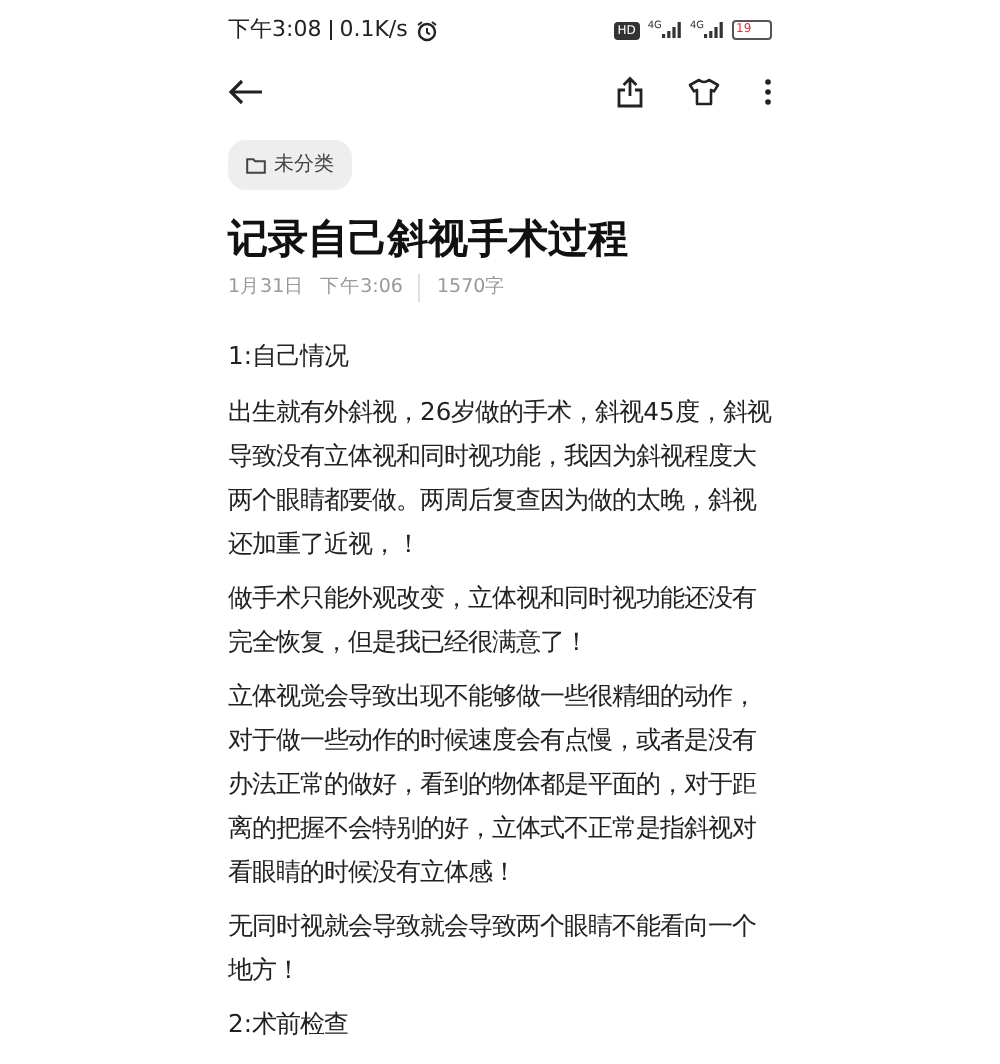 The width and height of the screenshot is (1000, 1064). What do you see at coordinates (275, 29) in the screenshot?
I see `status-time: 下午3:08` at bounding box center [275, 29].